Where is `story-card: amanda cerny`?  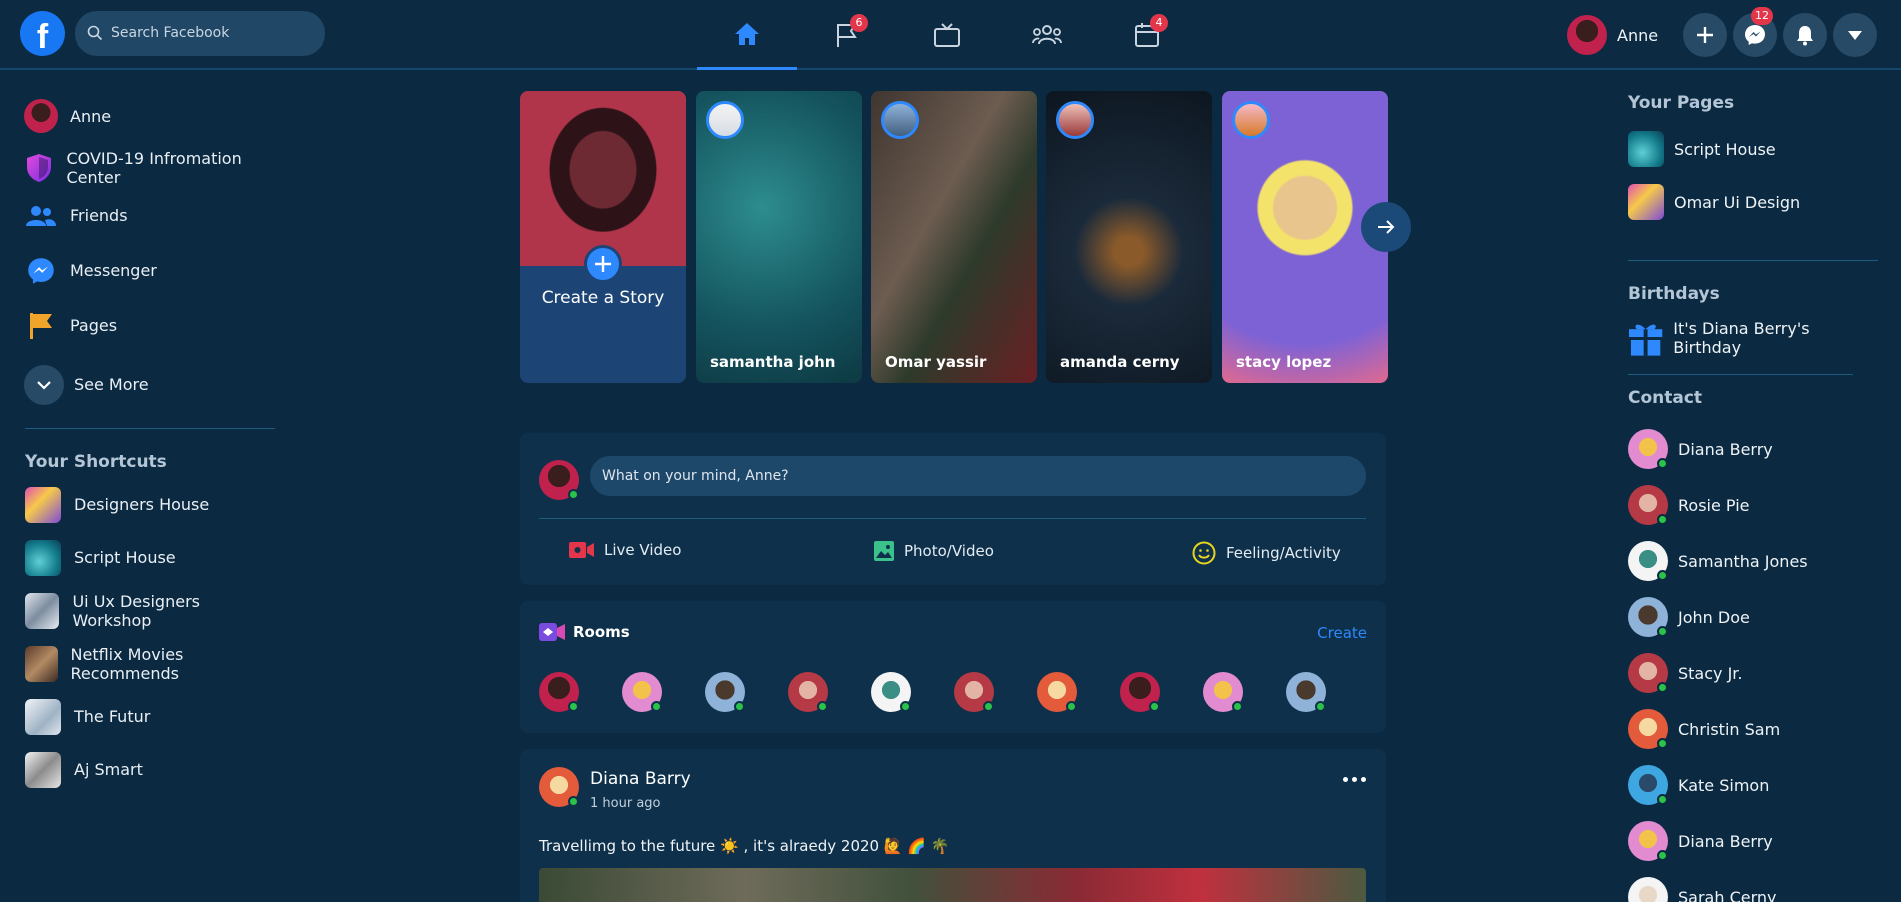 story-card: amanda cerny is located at coordinates (1129, 237).